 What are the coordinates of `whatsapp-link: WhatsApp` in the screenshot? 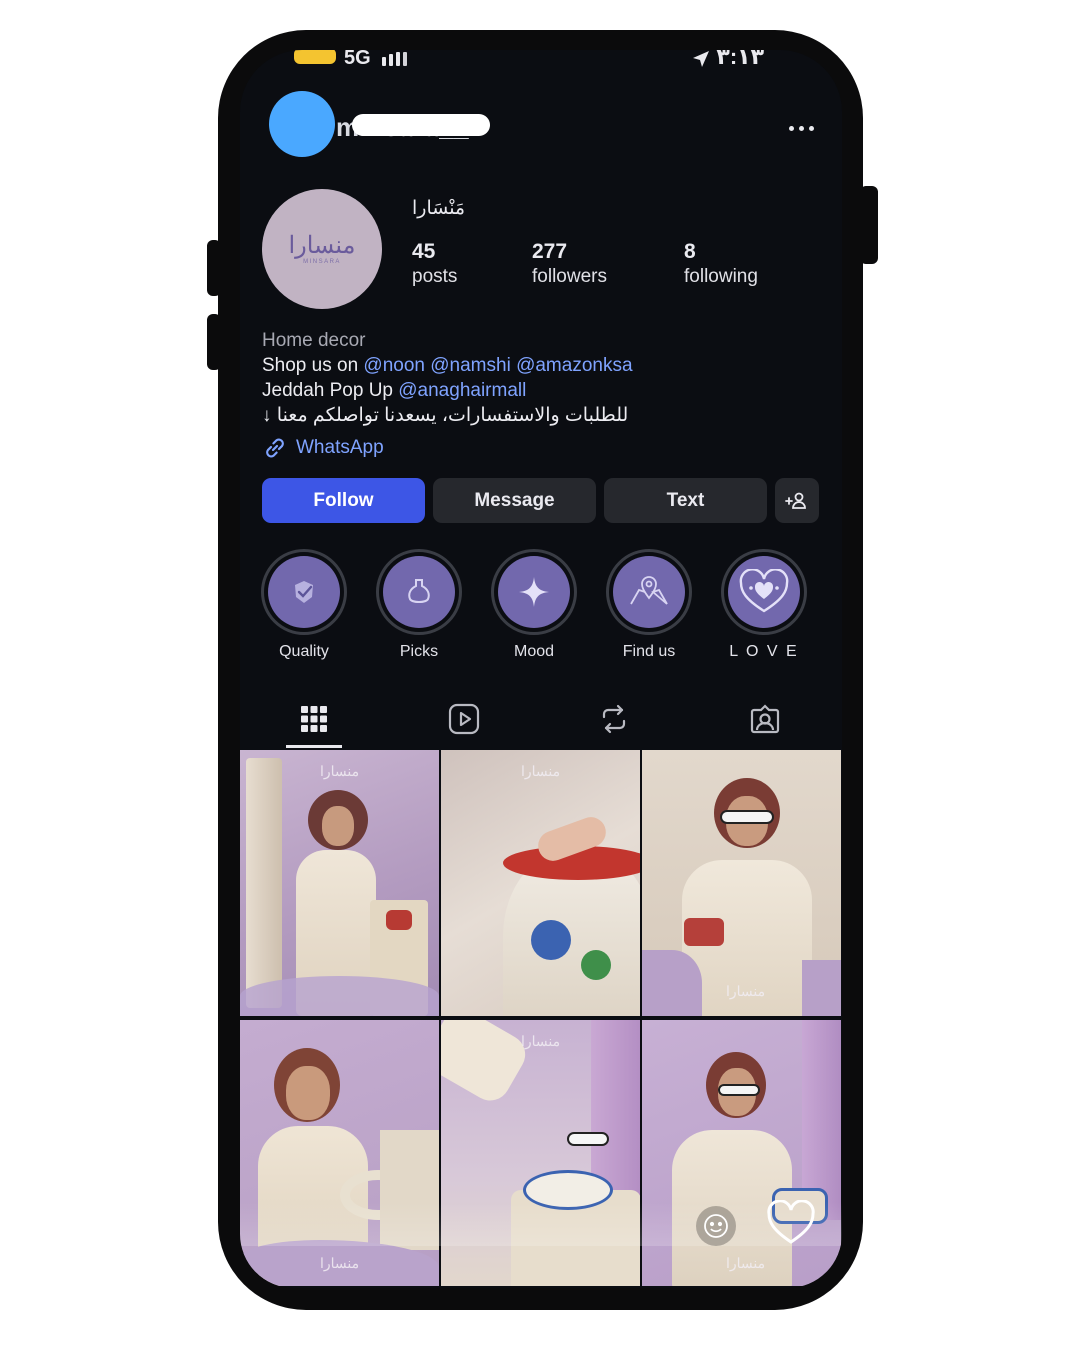 It's located at (323, 448).